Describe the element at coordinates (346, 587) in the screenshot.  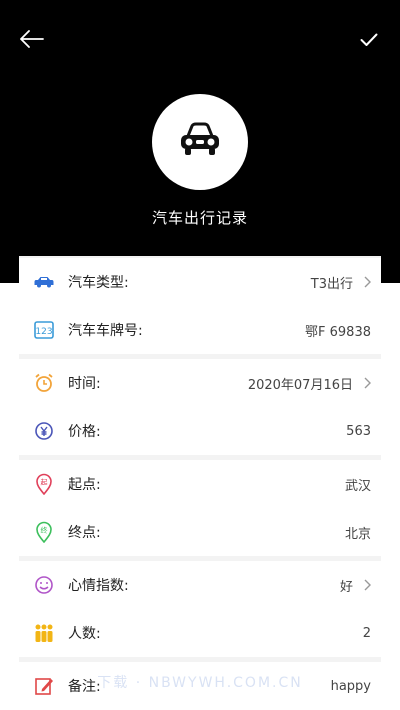
I see `row-value: 好` at that location.